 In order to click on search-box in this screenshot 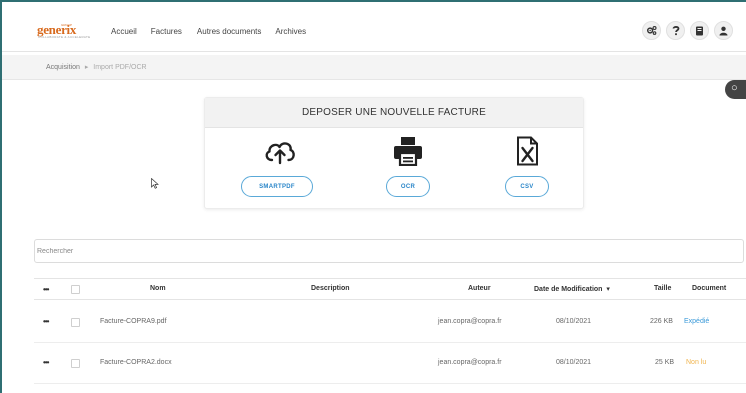, I will do `click(389, 251)`.